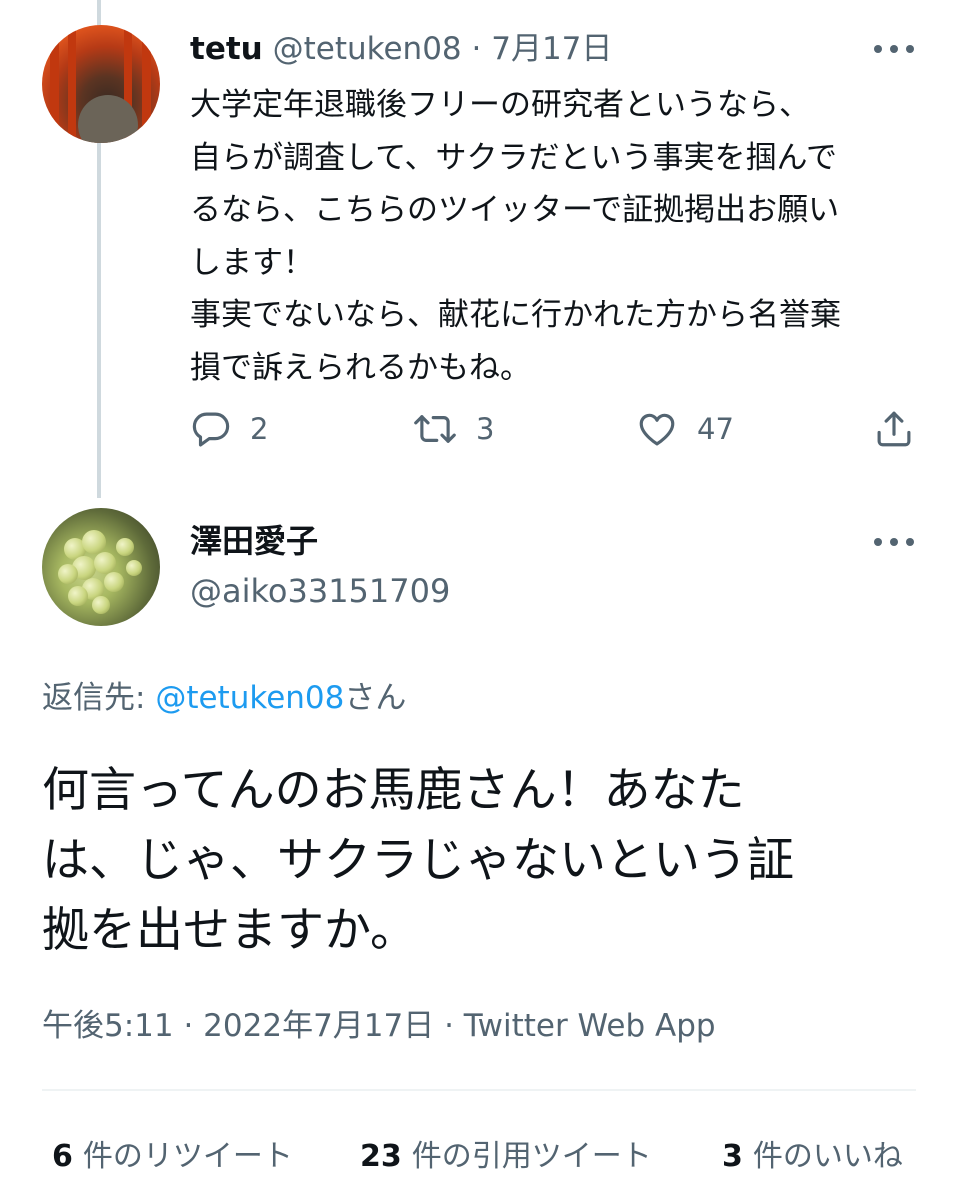  I want to click on speech-bubble-icon, so click(211, 429).